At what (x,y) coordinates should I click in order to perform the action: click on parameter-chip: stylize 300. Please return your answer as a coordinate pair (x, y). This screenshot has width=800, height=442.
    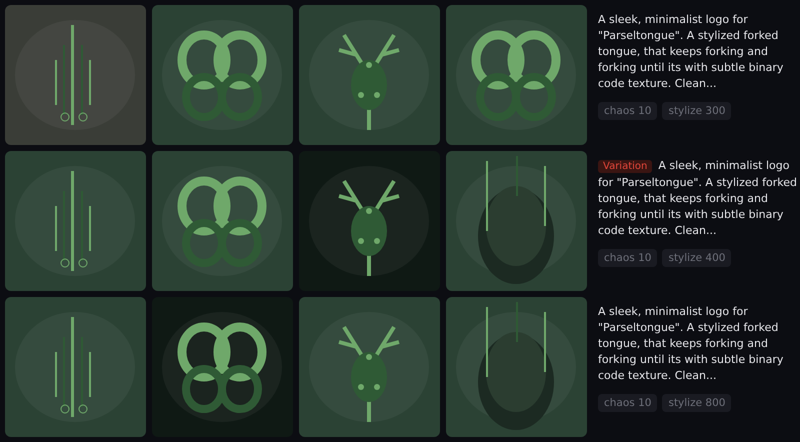
    Looking at the image, I should click on (697, 111).